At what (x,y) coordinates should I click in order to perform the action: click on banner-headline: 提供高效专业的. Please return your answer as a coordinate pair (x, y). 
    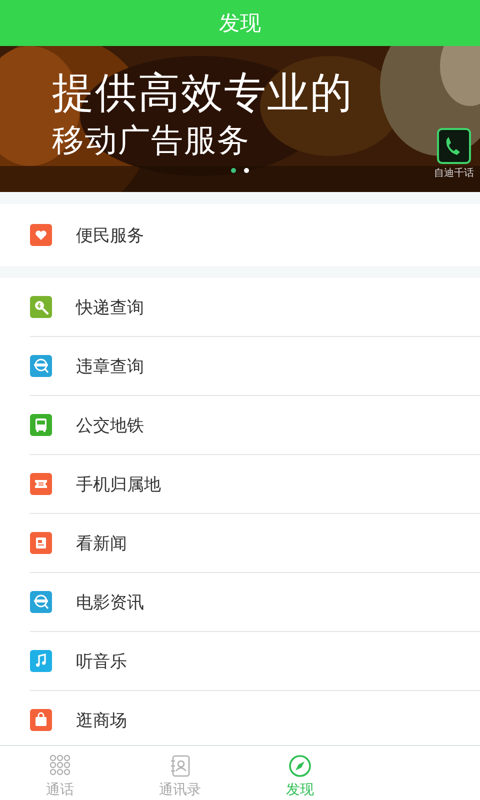
    Looking at the image, I should click on (202, 93).